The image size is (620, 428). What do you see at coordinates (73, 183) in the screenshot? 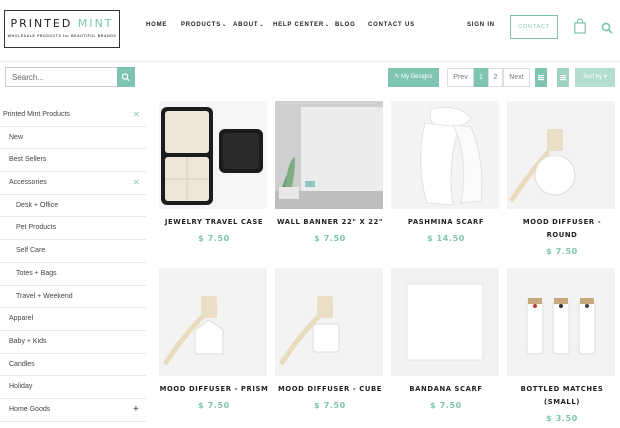
I see `category-item-accessories: Accessories ✕` at bounding box center [73, 183].